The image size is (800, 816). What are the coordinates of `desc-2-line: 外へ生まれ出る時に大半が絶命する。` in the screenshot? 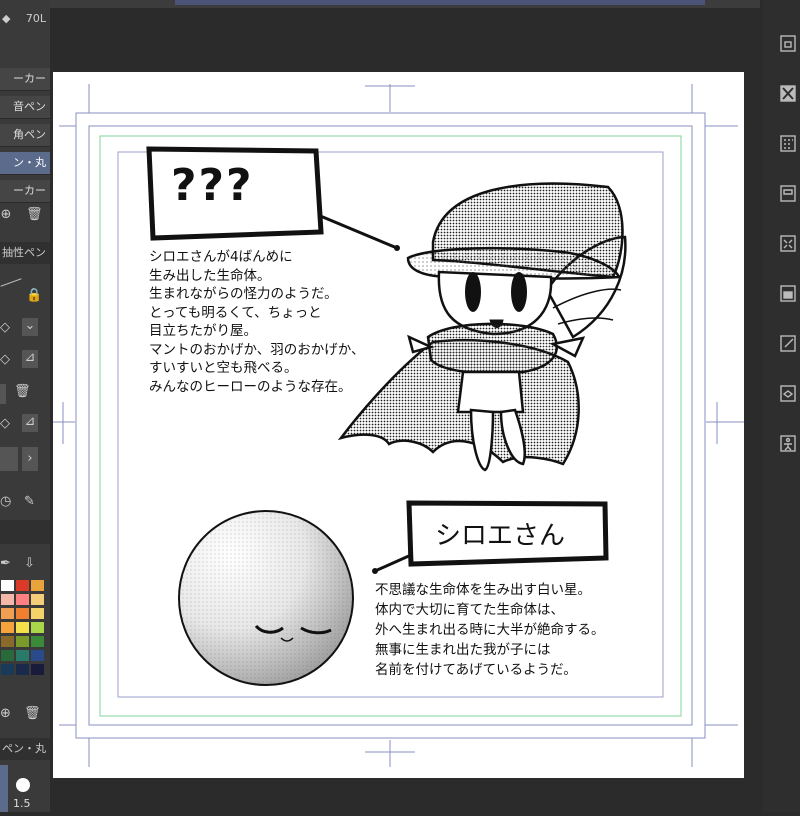 It's located at (490, 630).